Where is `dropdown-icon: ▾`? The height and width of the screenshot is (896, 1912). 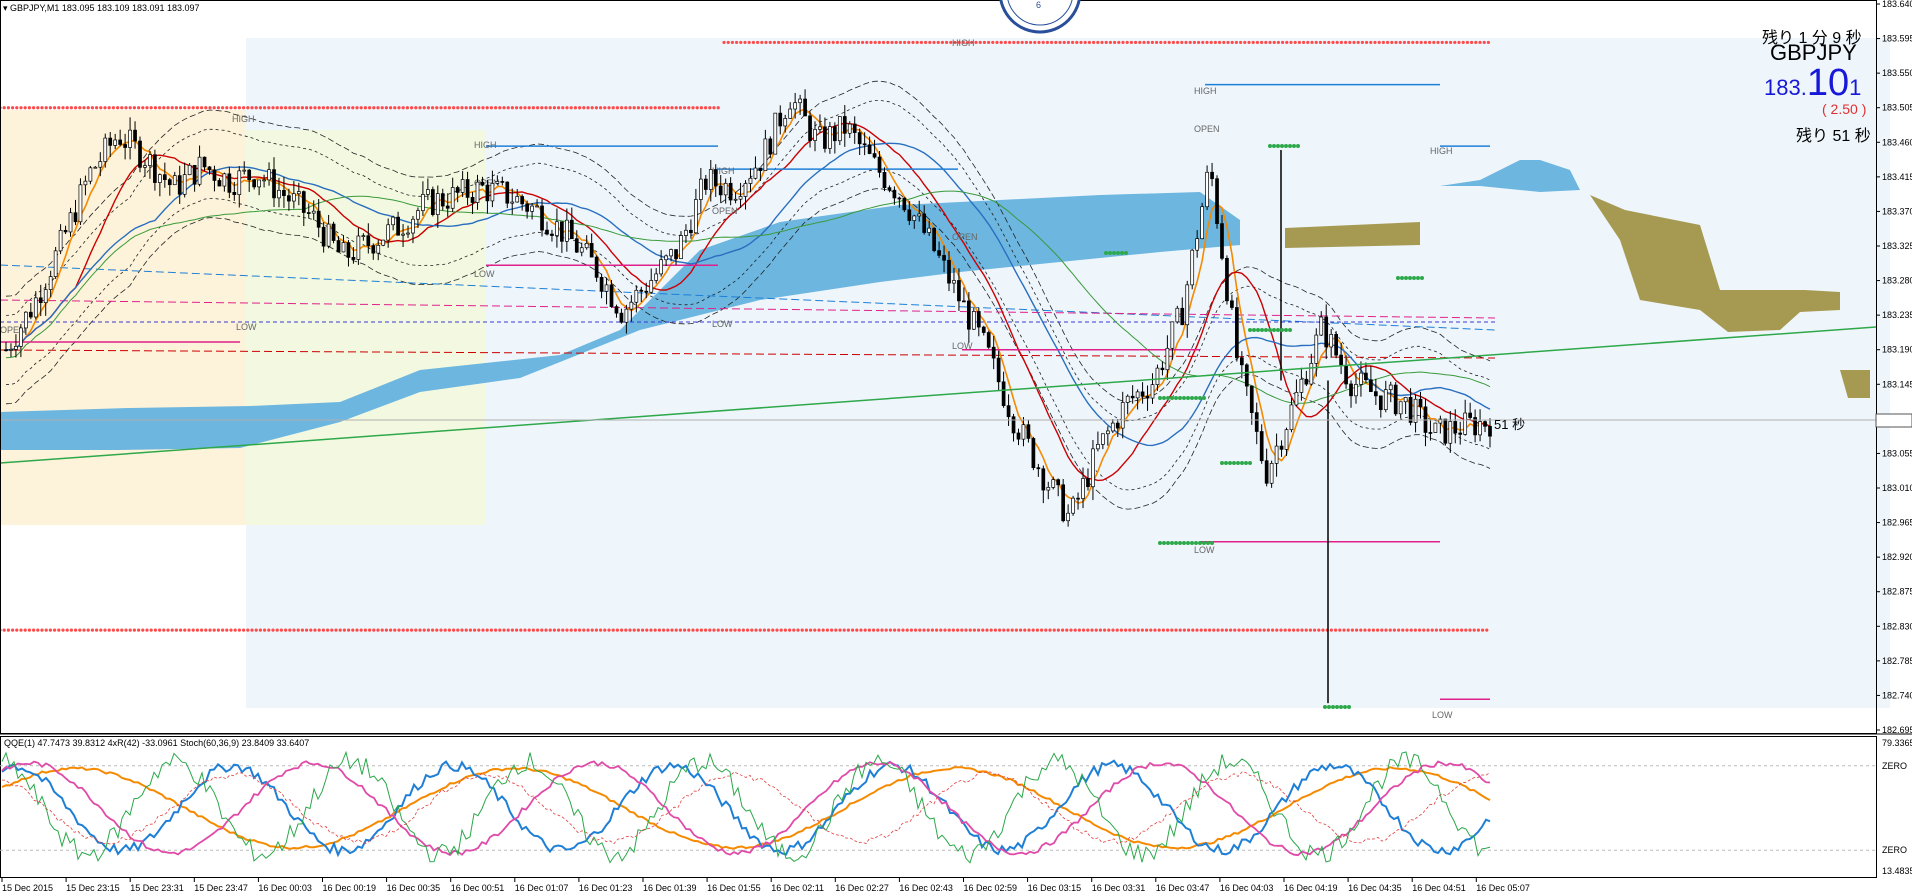
dropdown-icon: ▾ is located at coordinates (5, 8).